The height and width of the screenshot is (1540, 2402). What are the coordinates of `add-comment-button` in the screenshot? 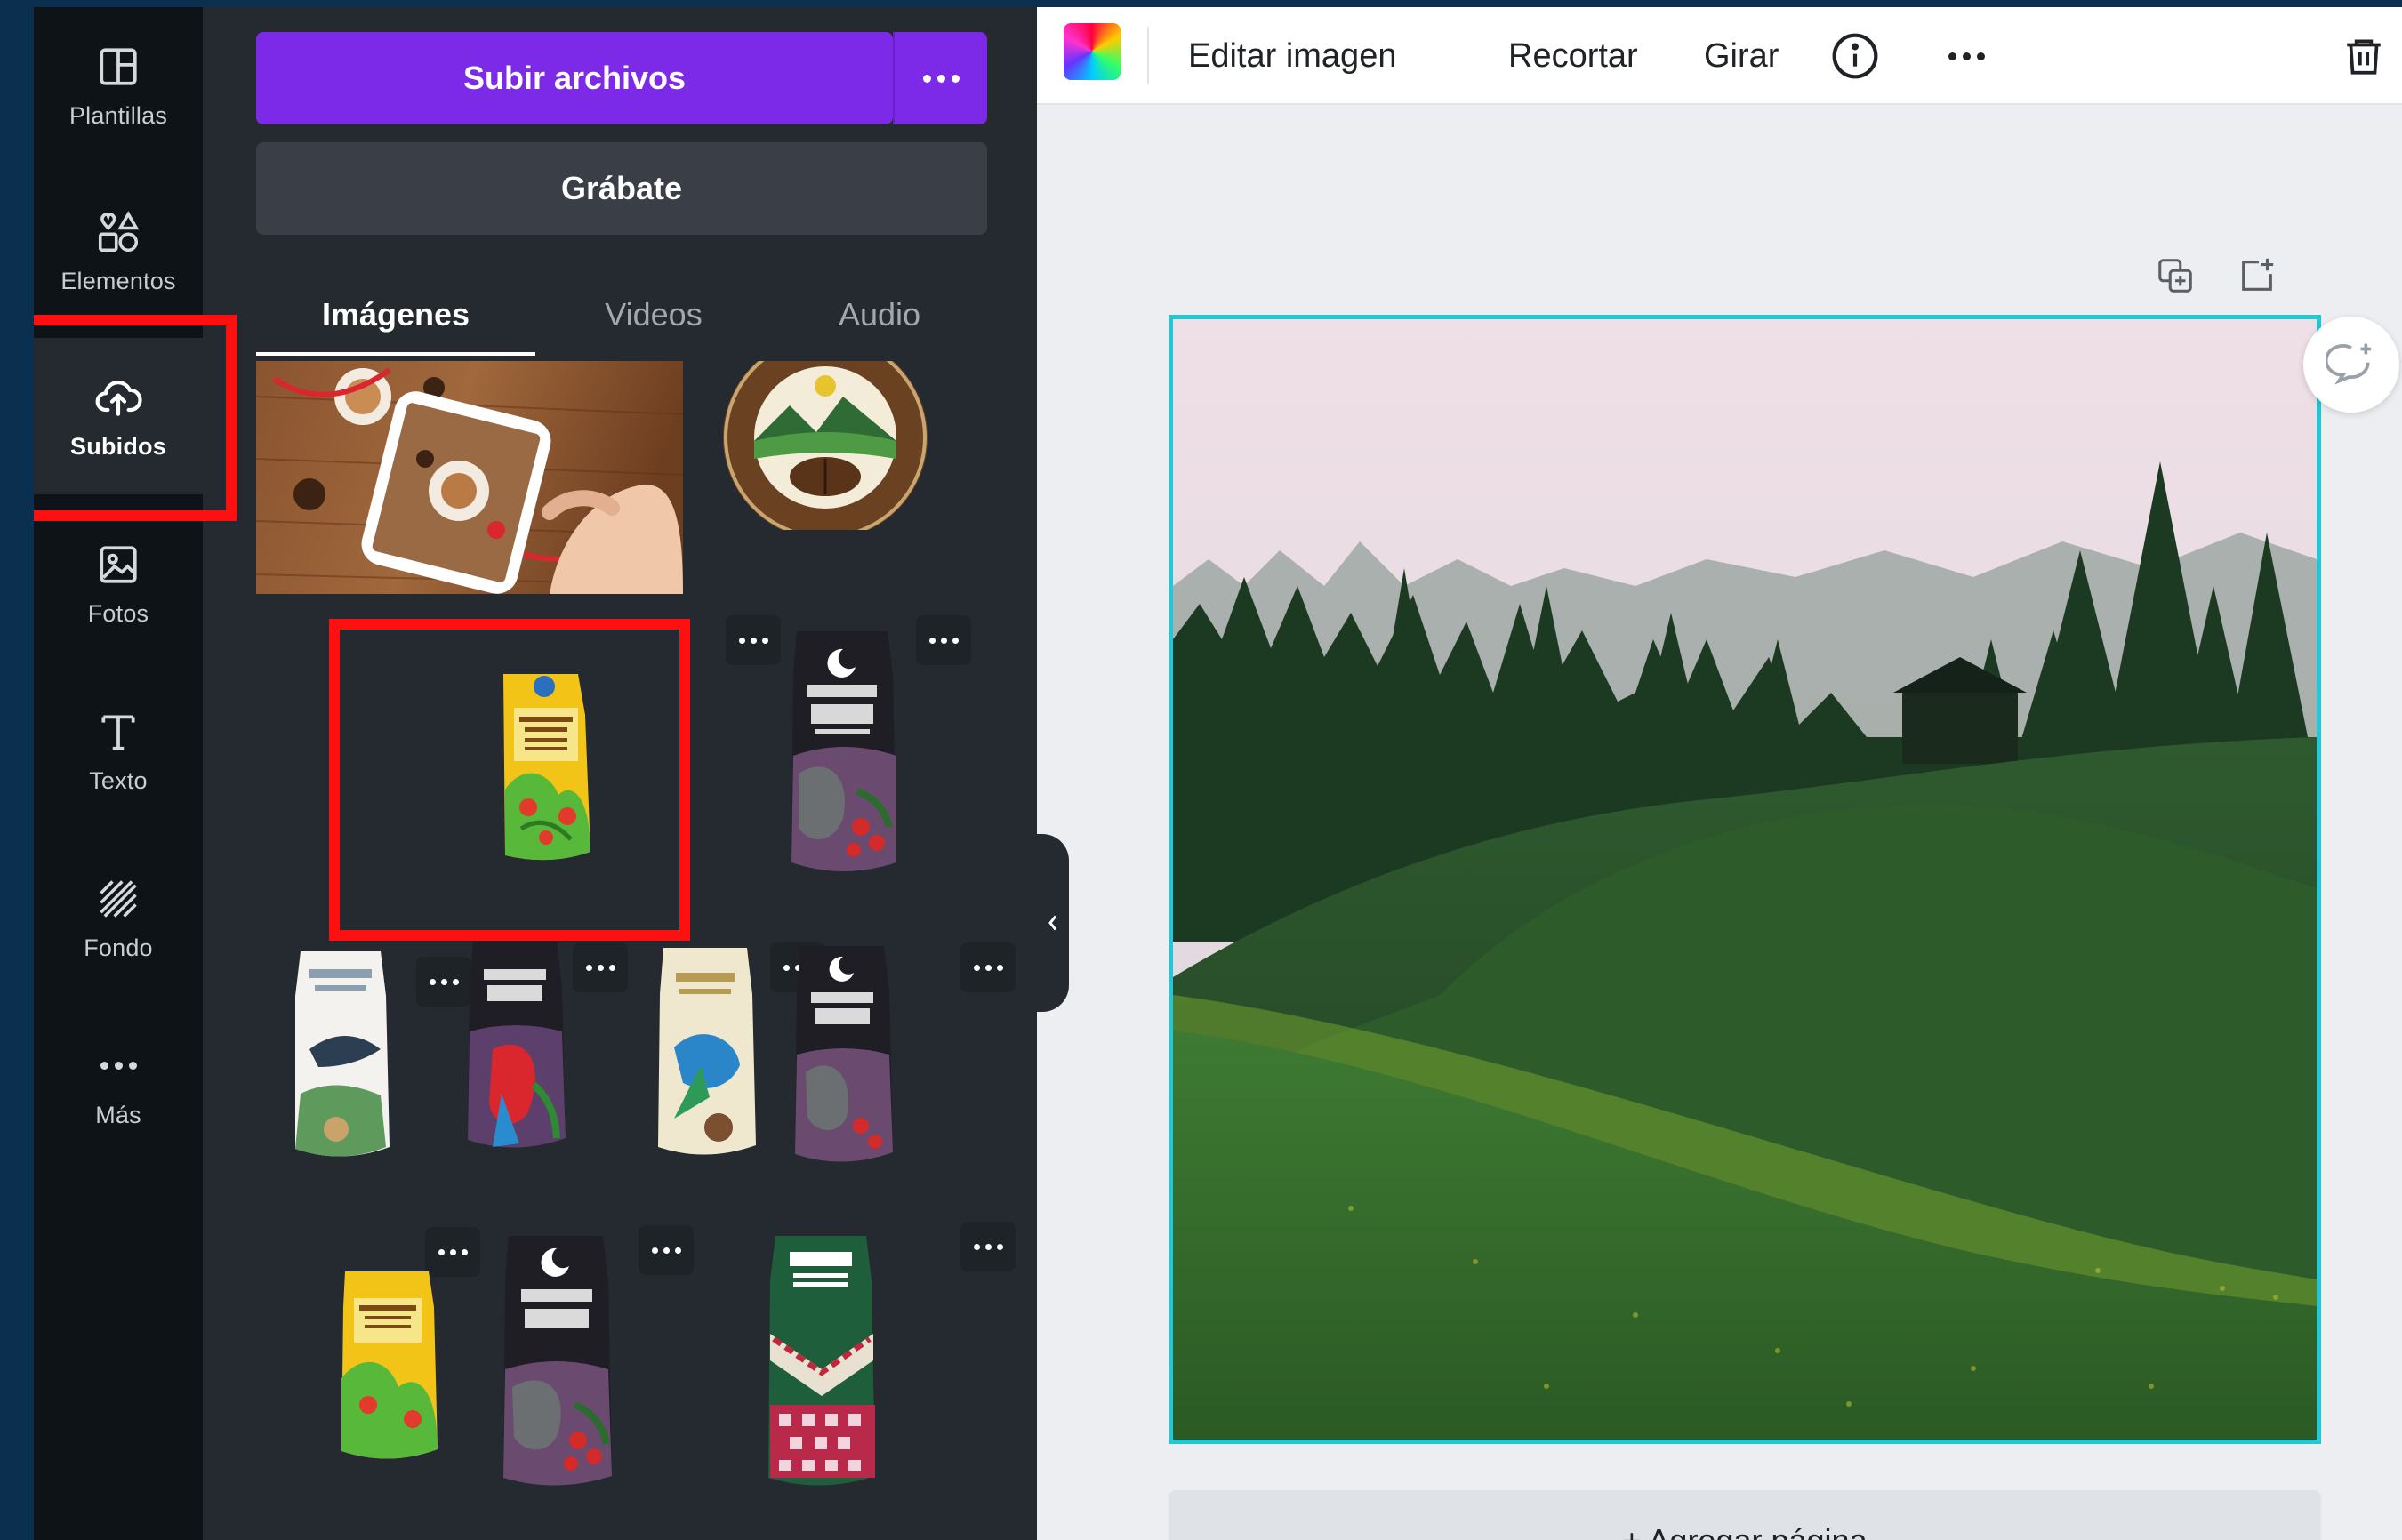 It's located at (2351, 365).